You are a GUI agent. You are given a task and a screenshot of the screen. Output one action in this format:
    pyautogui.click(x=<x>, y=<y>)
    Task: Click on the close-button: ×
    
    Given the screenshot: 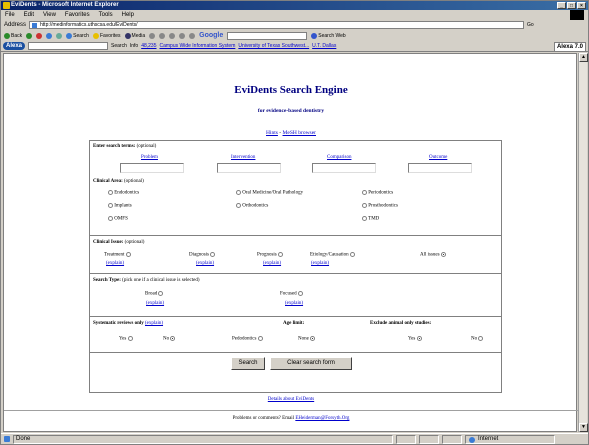 What is the action you would take?
    pyautogui.click(x=581, y=5)
    